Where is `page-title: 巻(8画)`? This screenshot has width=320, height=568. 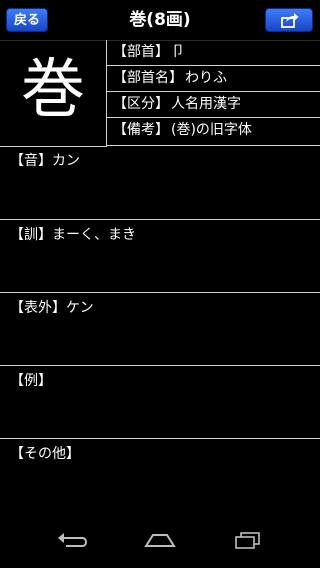
page-title: 巻(8画) is located at coordinates (160, 20).